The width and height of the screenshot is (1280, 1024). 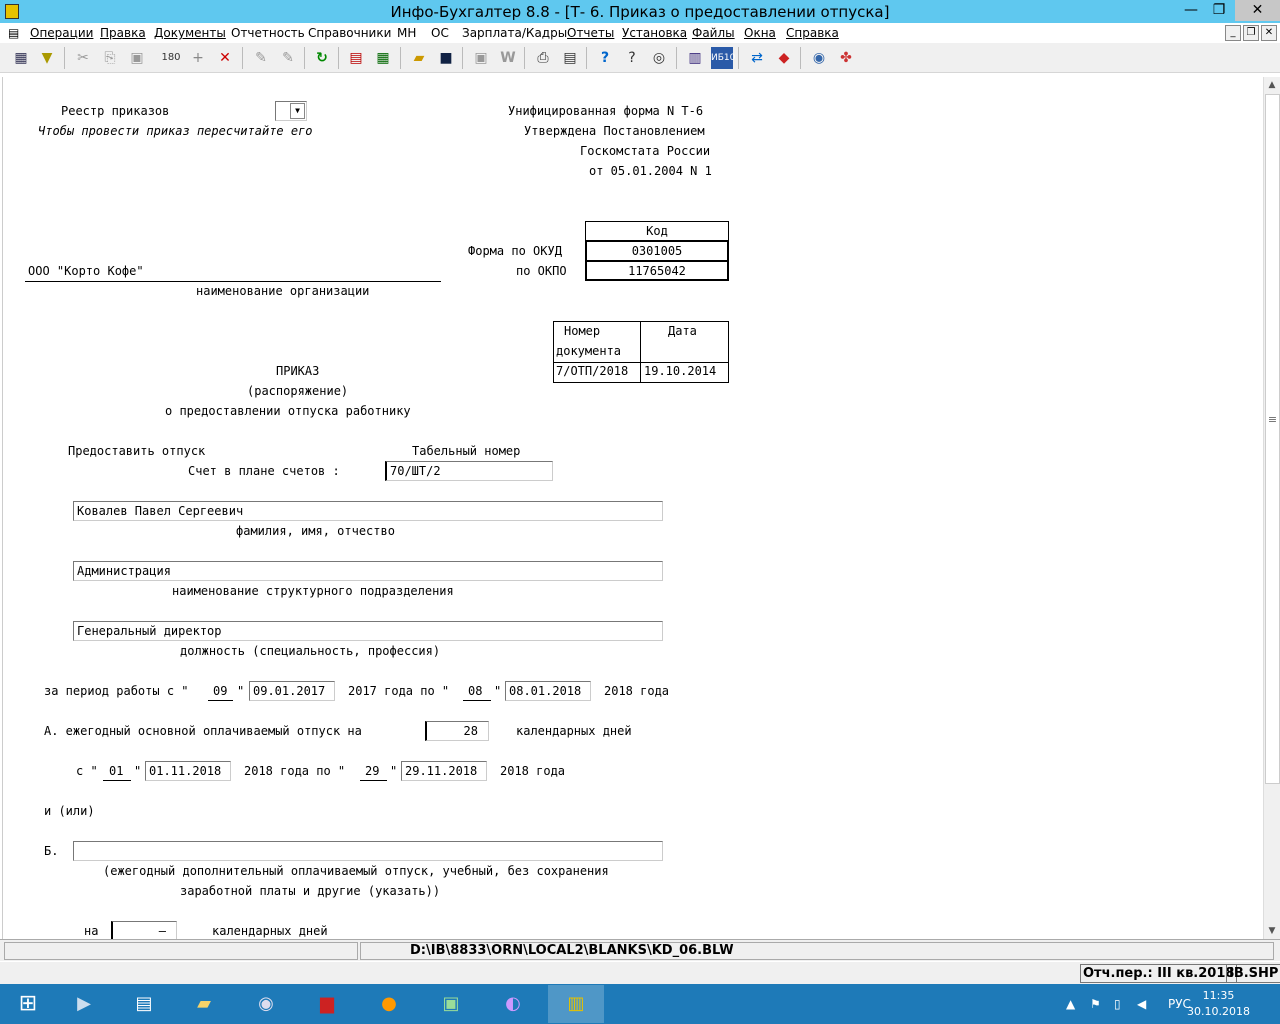 What do you see at coordinates (446, 58) in the screenshot?
I see `save-icon: ■` at bounding box center [446, 58].